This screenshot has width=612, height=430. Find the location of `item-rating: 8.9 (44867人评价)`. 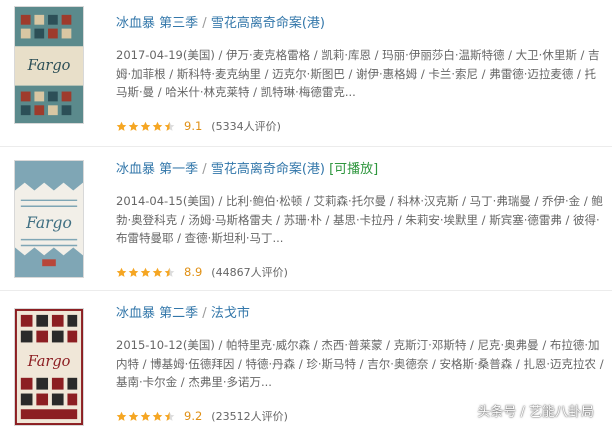

item-rating: 8.9 (44867人评价) is located at coordinates (202, 272).